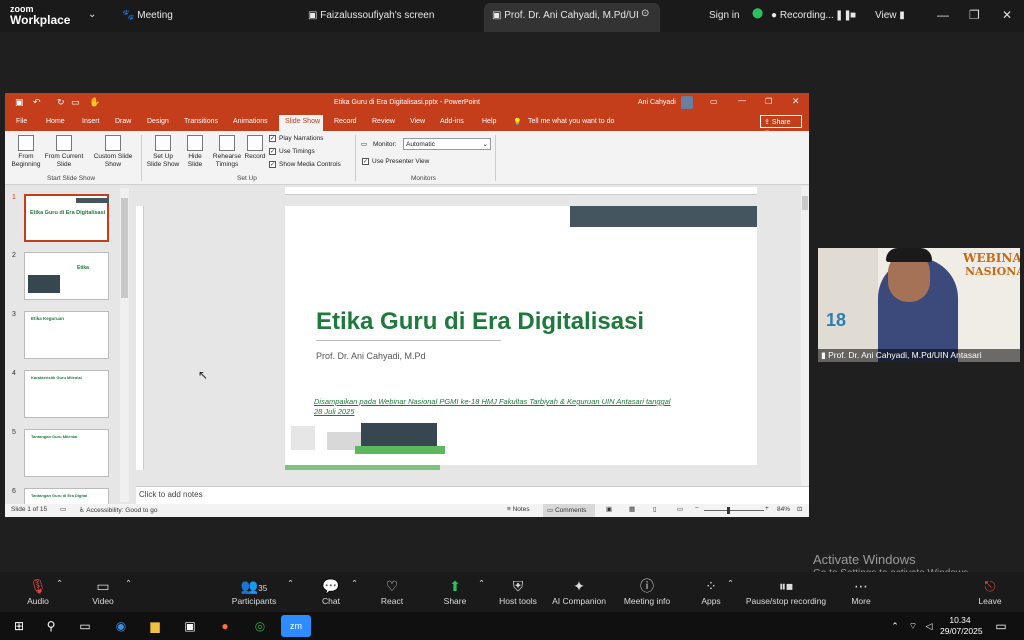 This screenshot has height=640, width=1024. What do you see at coordinates (799, 509) in the screenshot?
I see `fit-slide-icon: ⊡` at bounding box center [799, 509].